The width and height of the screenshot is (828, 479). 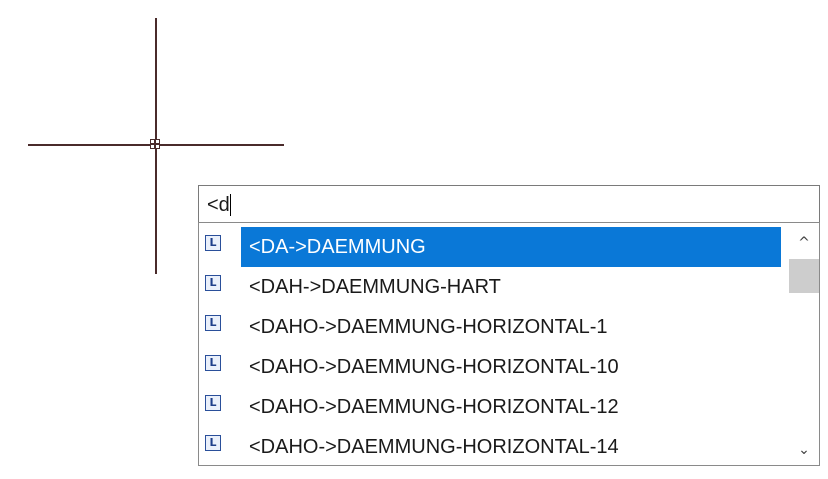 What do you see at coordinates (804, 344) in the screenshot?
I see `vertical-scrollbar: ^ ⌄` at bounding box center [804, 344].